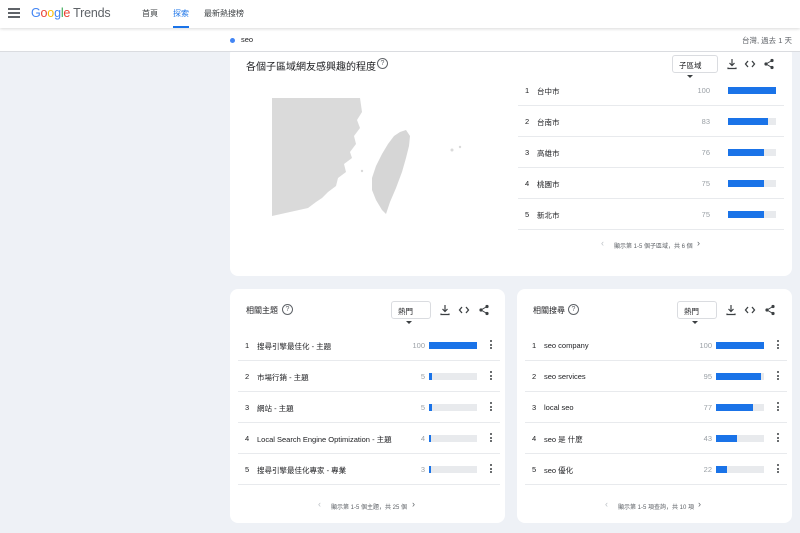  I want to click on tab-home: 首頁, so click(150, 18).